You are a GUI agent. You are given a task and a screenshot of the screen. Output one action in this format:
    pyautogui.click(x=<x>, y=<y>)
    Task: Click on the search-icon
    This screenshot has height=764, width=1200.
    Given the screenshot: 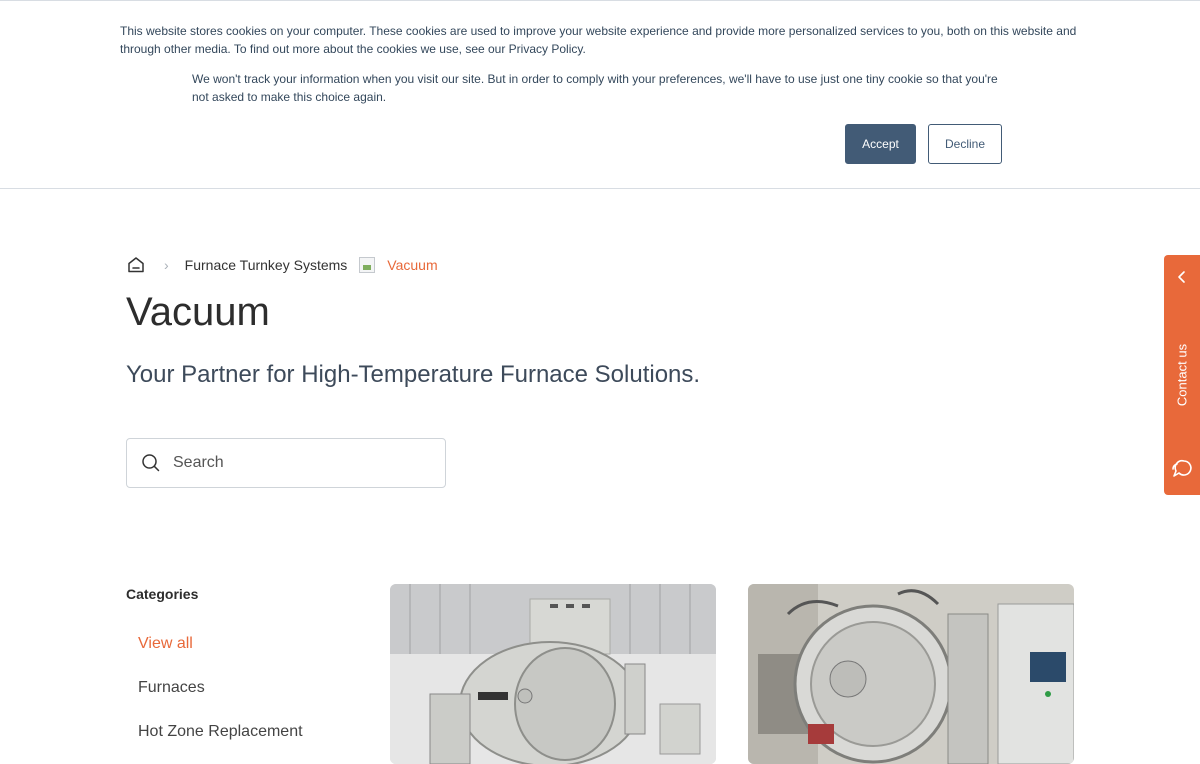 What is the action you would take?
    pyautogui.click(x=151, y=463)
    